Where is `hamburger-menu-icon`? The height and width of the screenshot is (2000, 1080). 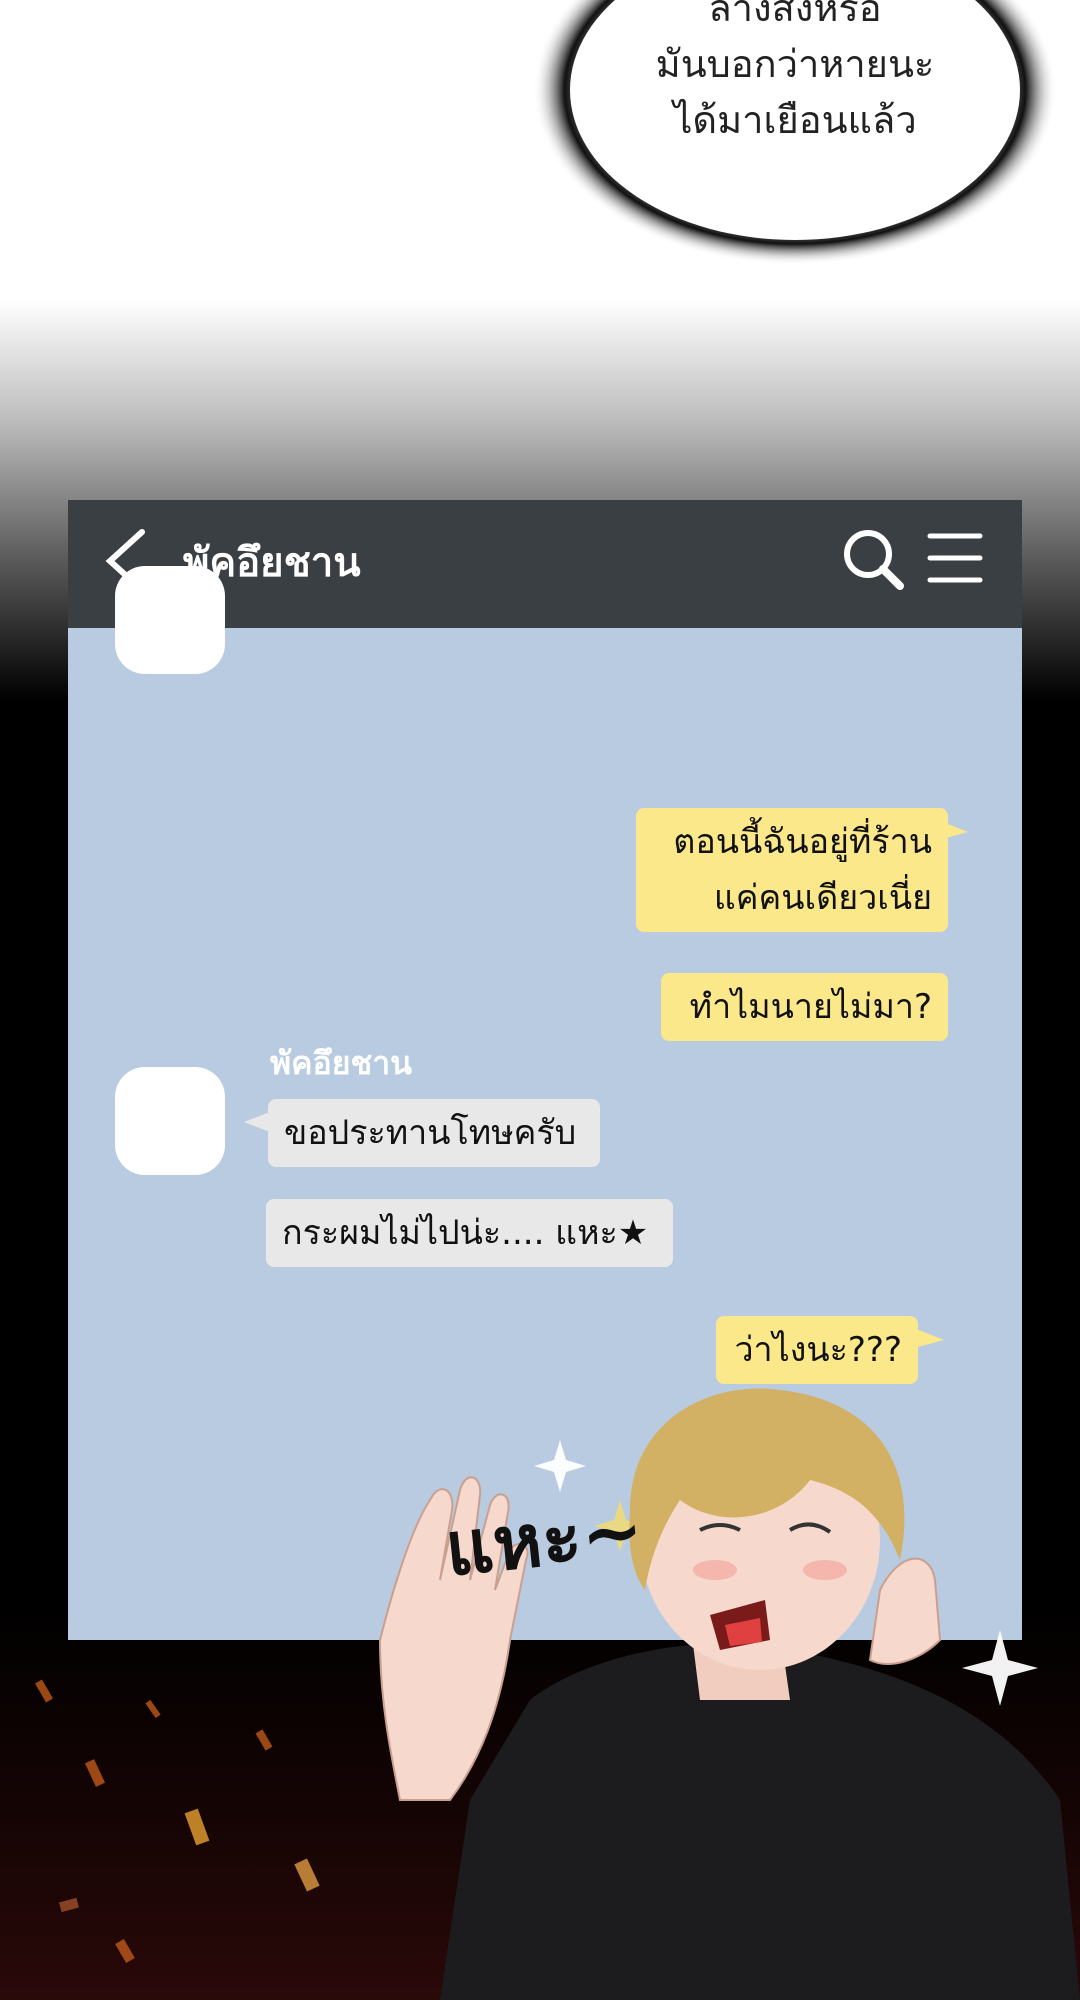
hamburger-menu-icon is located at coordinates (955, 558).